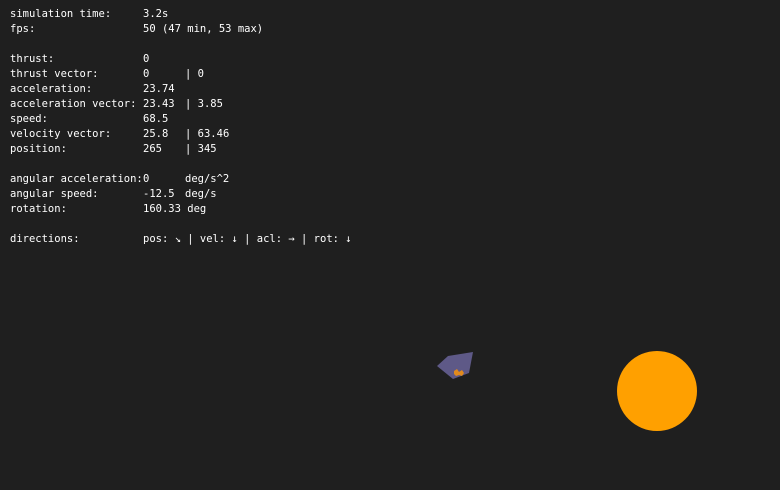  What do you see at coordinates (567, 391) in the screenshot?
I see `simulation-canvas` at bounding box center [567, 391].